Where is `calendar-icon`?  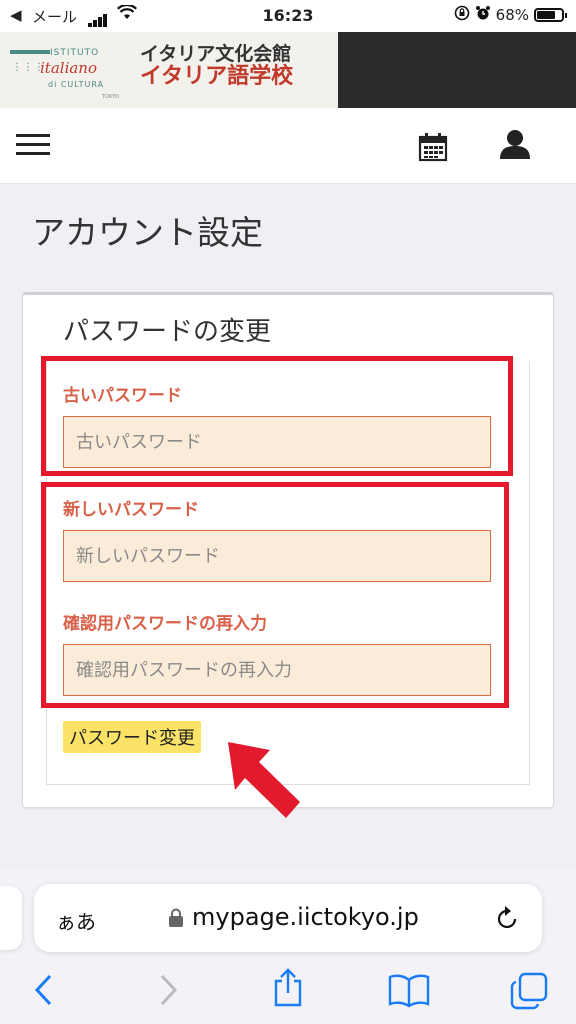 calendar-icon is located at coordinates (433, 149).